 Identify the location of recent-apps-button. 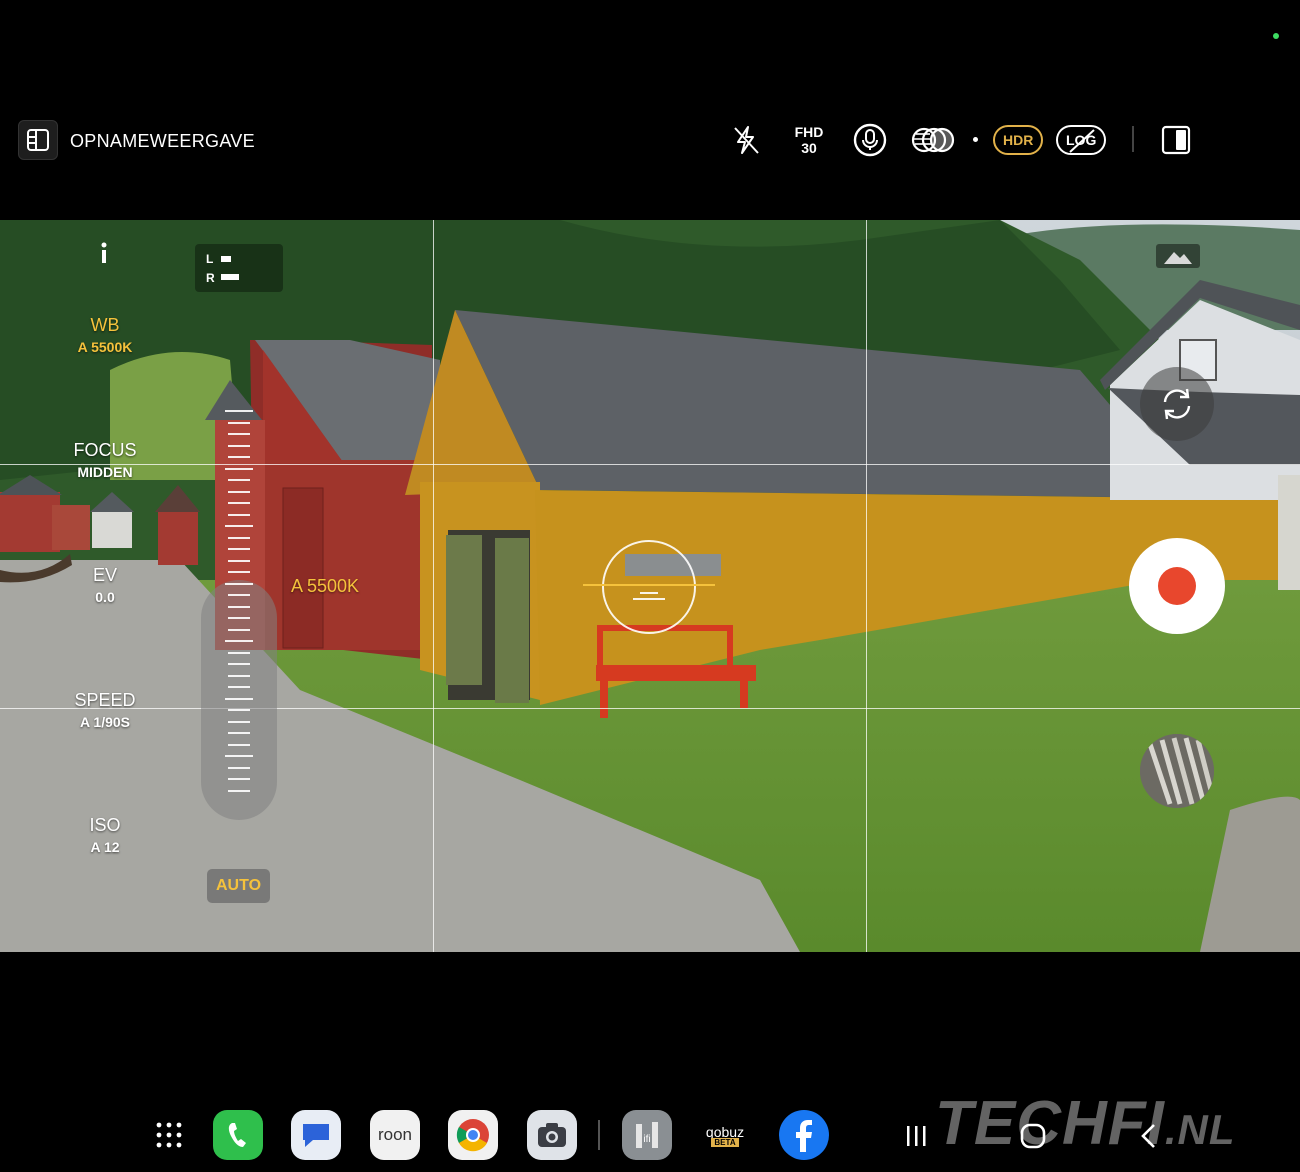
(917, 1136).